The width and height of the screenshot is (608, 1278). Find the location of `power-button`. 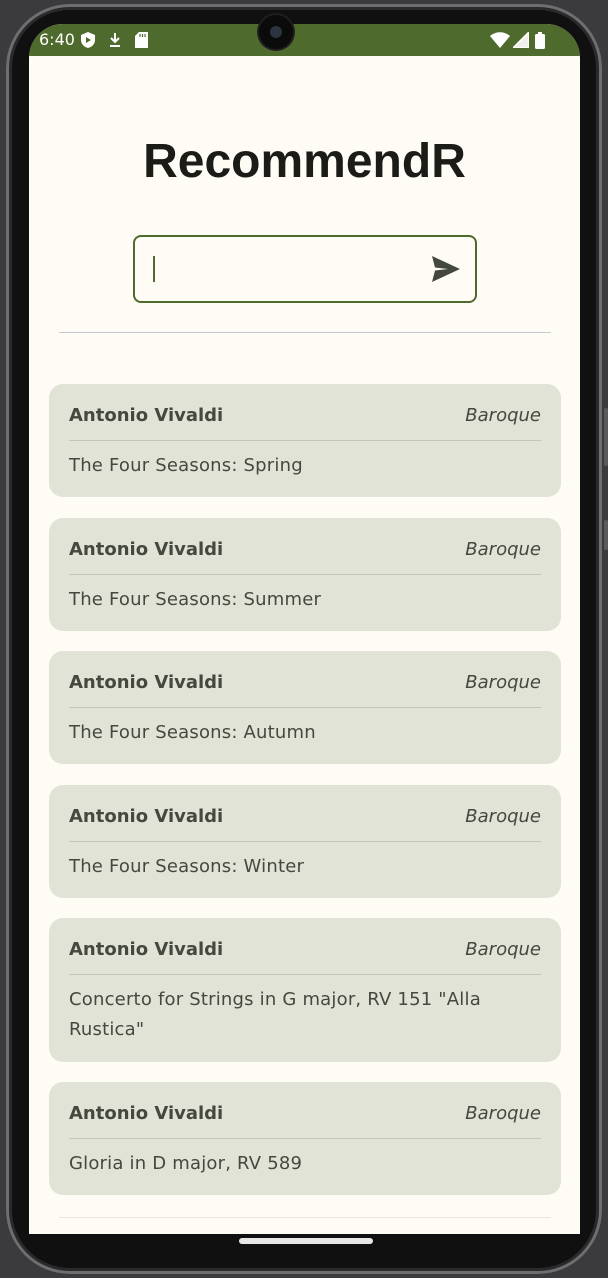

power-button is located at coordinates (606, 535).